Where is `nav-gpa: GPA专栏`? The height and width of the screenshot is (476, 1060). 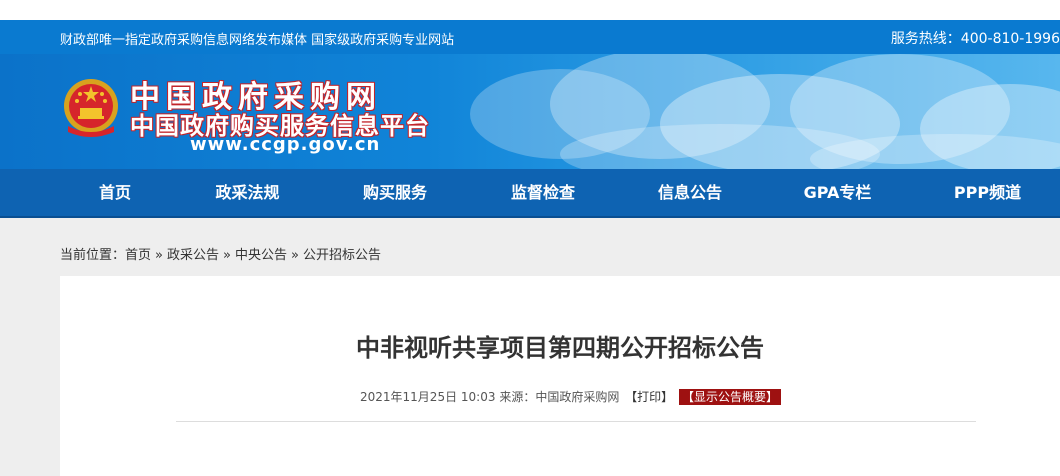 nav-gpa: GPA专栏 is located at coordinates (837, 192).